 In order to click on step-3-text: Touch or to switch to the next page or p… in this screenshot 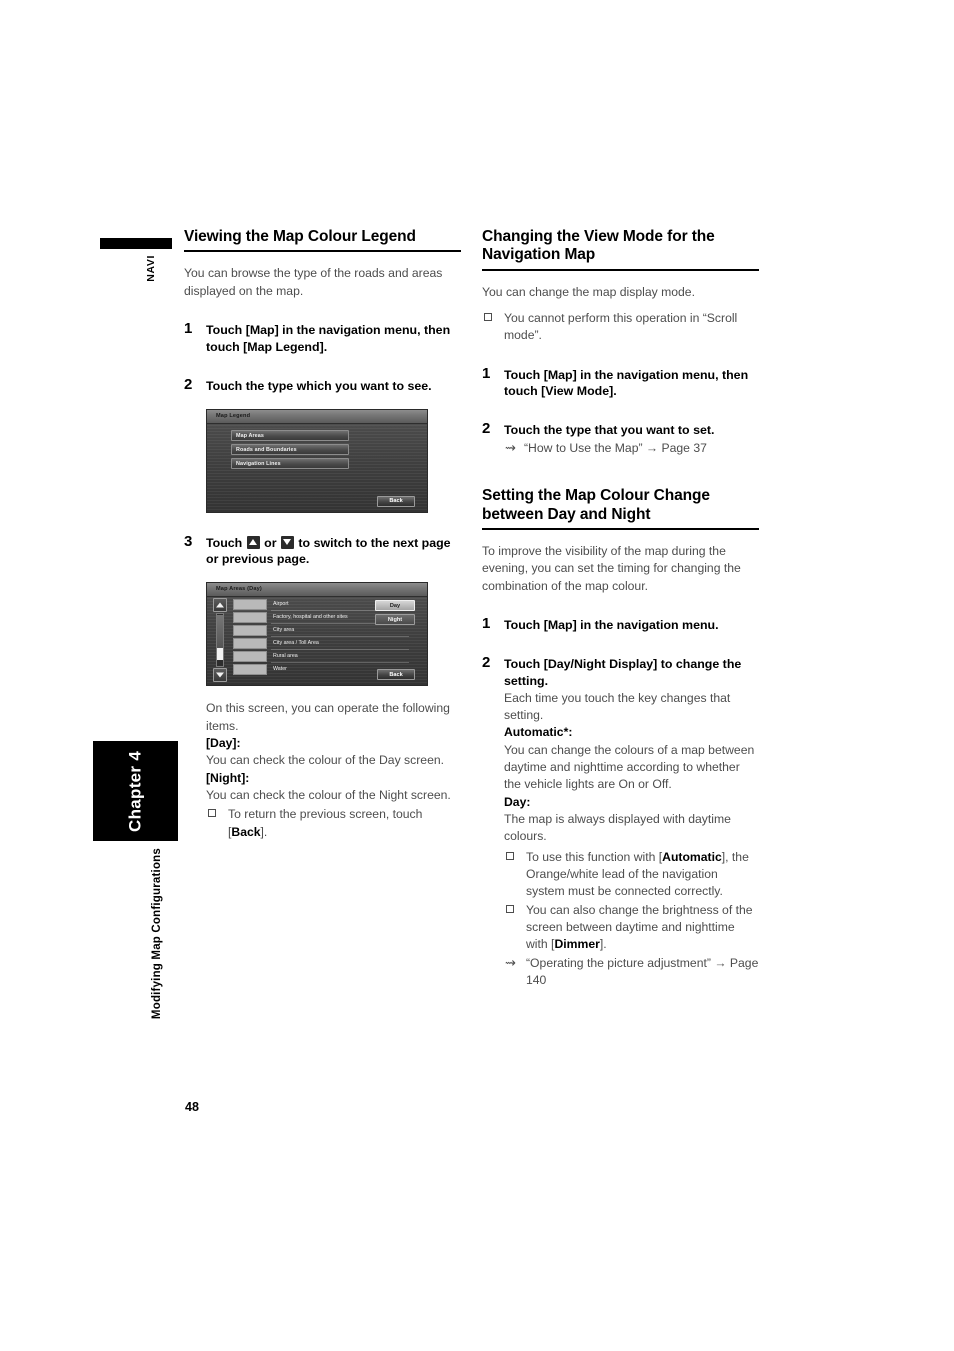, I will do `click(333, 552)`.